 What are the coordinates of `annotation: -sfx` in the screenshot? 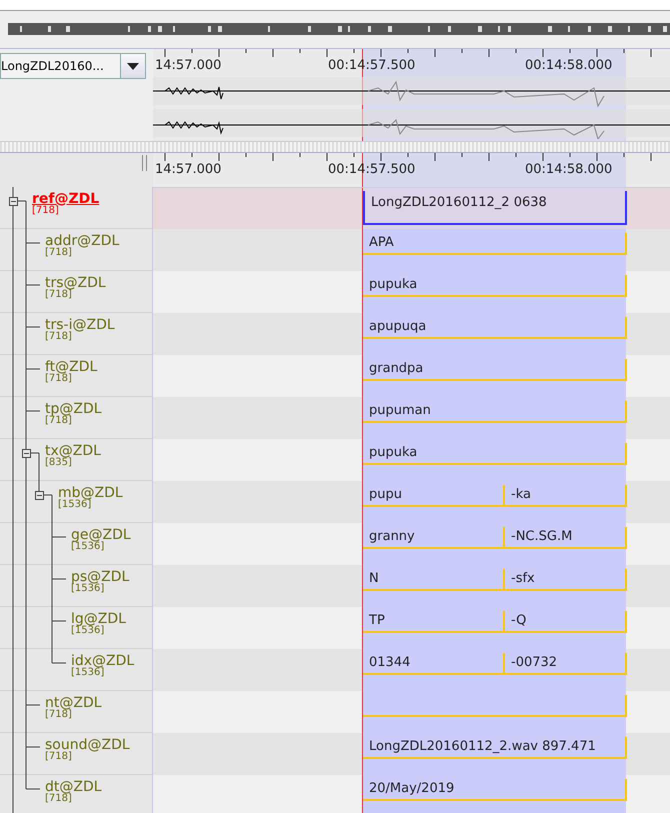 It's located at (566, 580).